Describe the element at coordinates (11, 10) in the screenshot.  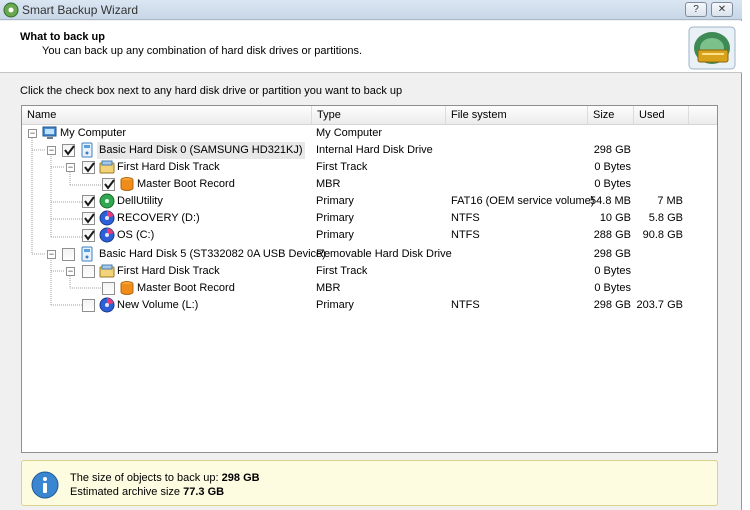
I see `app-icon` at that location.